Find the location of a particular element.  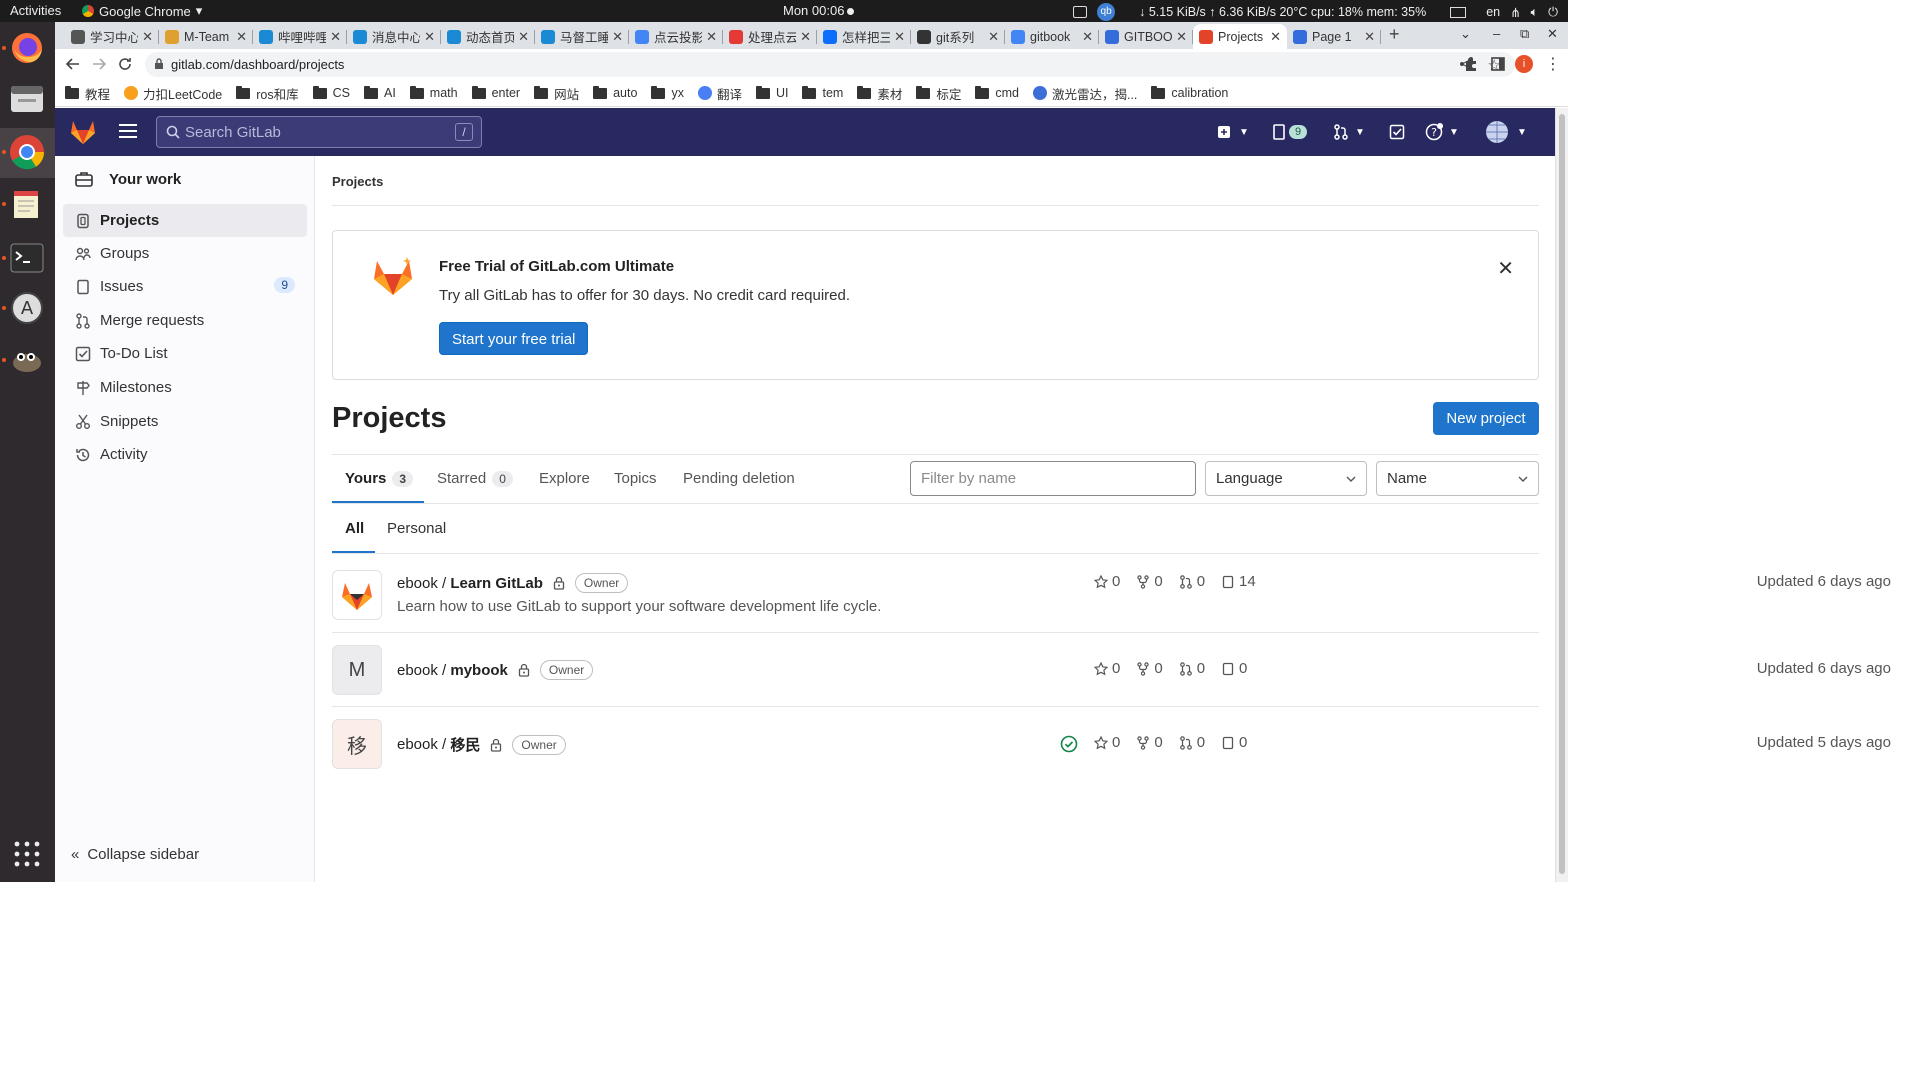

forward-icon is located at coordinates (99, 64).